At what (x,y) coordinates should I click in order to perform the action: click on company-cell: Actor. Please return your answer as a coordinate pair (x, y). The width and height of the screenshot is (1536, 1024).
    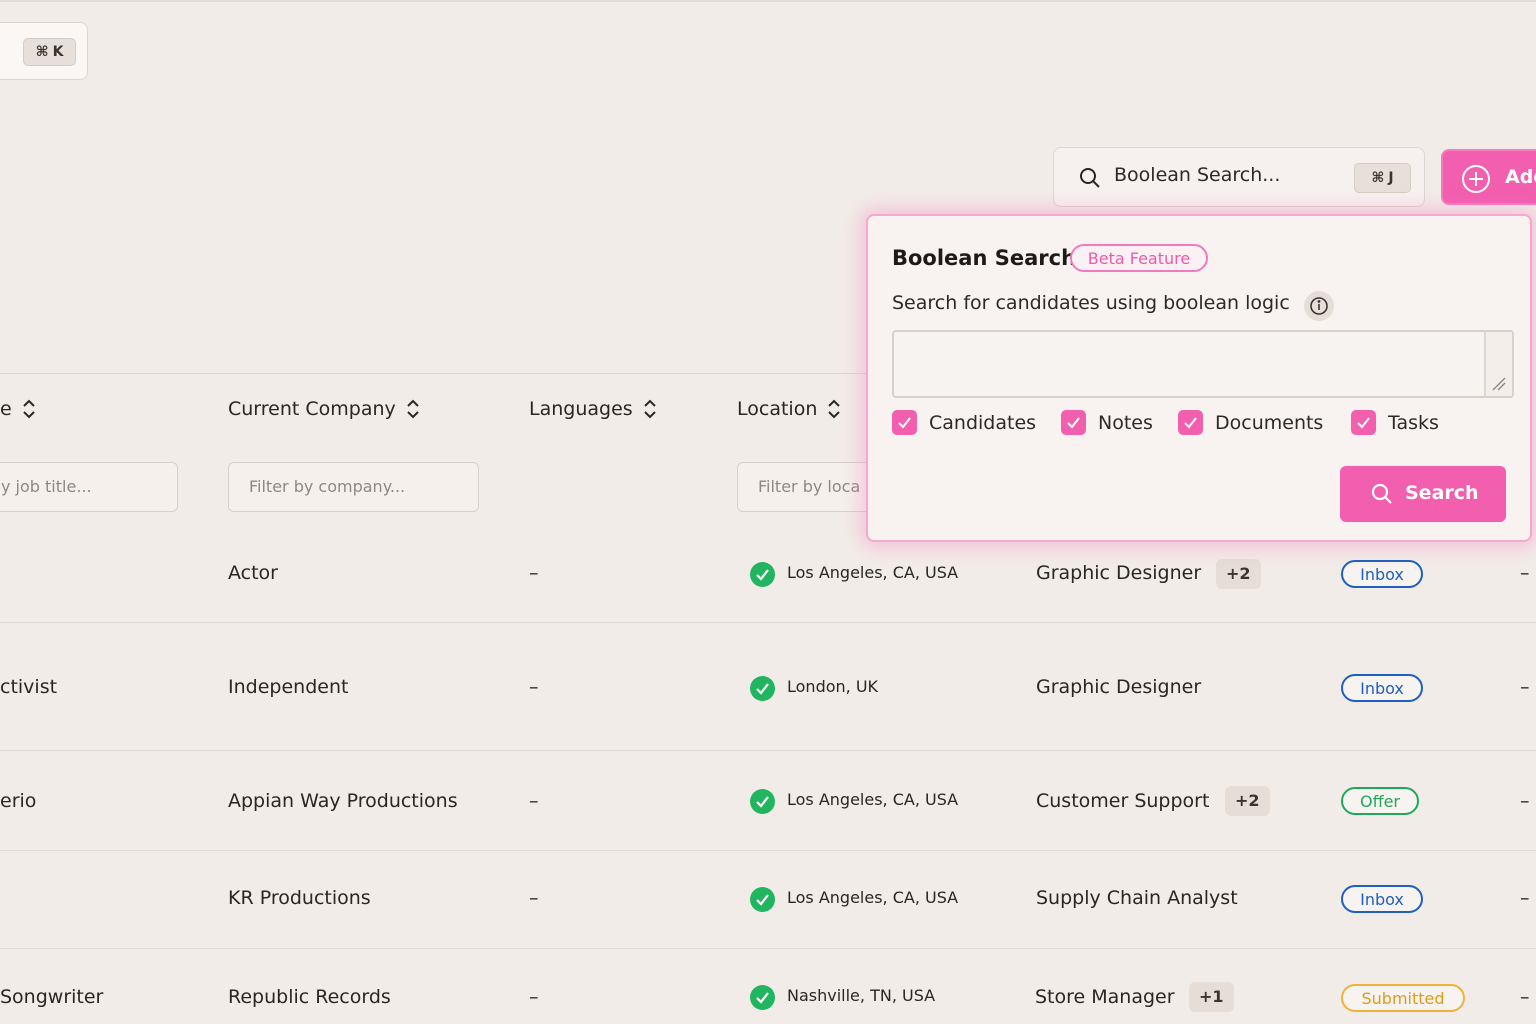
    Looking at the image, I should click on (253, 573).